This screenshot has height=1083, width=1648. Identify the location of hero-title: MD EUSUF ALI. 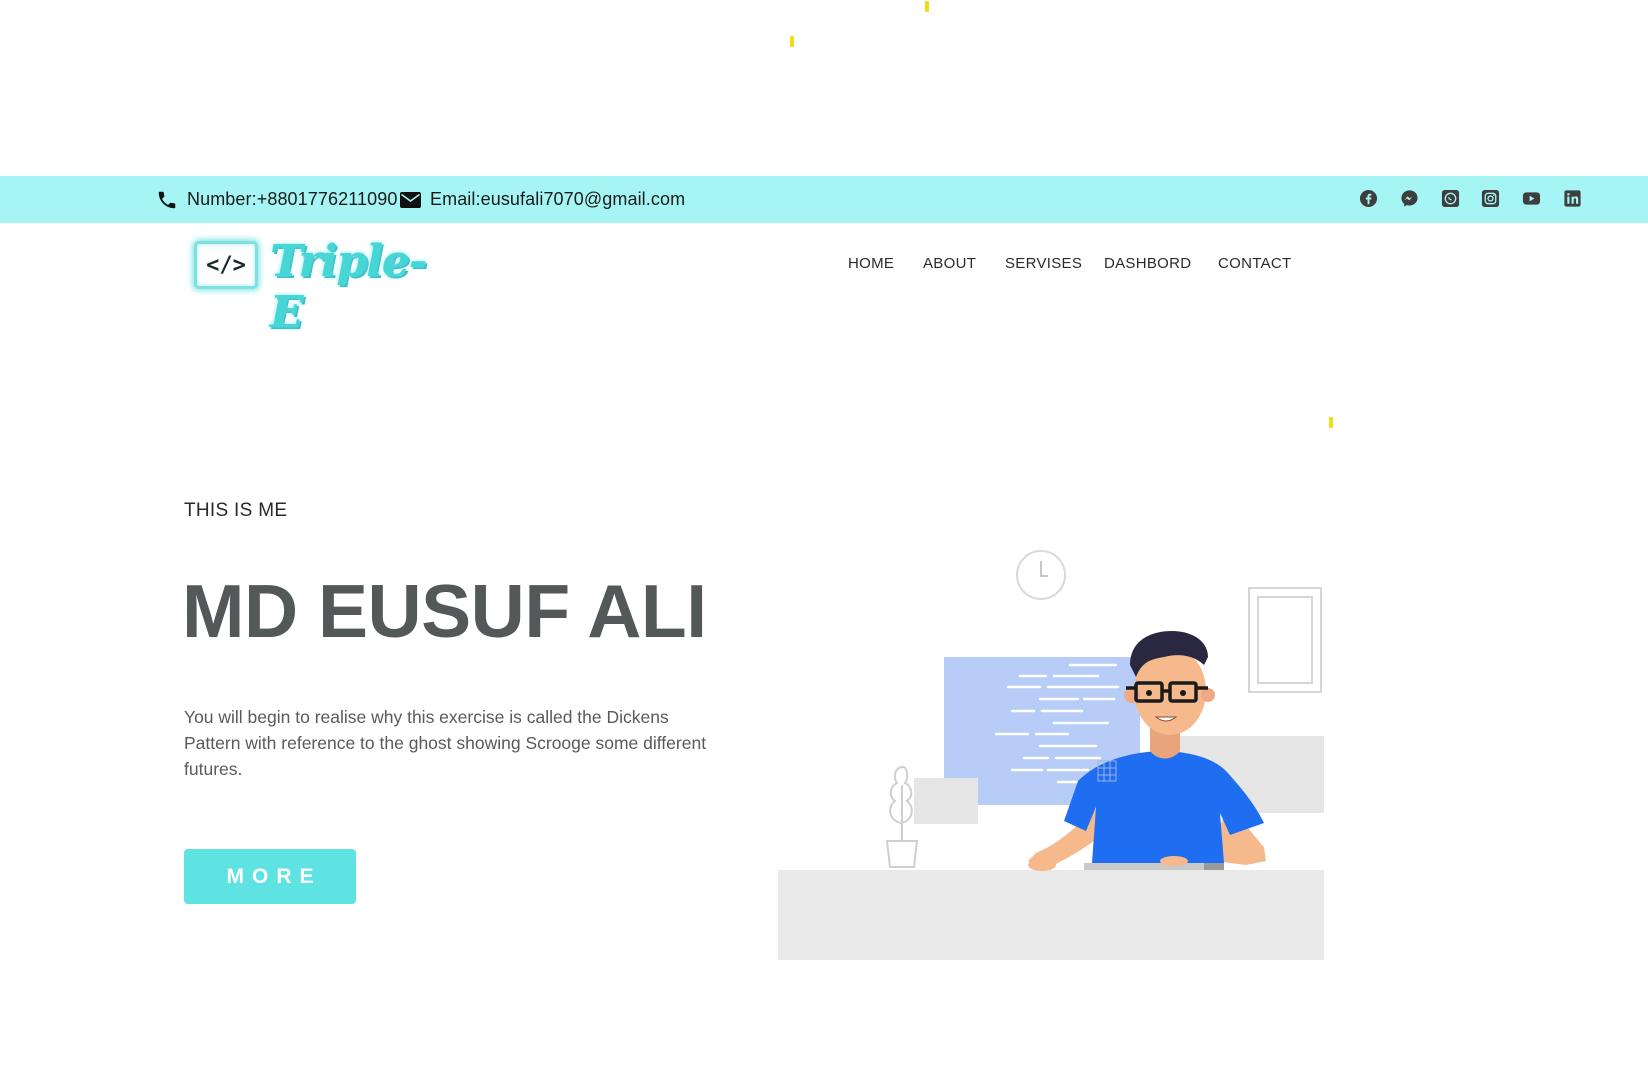
(444, 611).